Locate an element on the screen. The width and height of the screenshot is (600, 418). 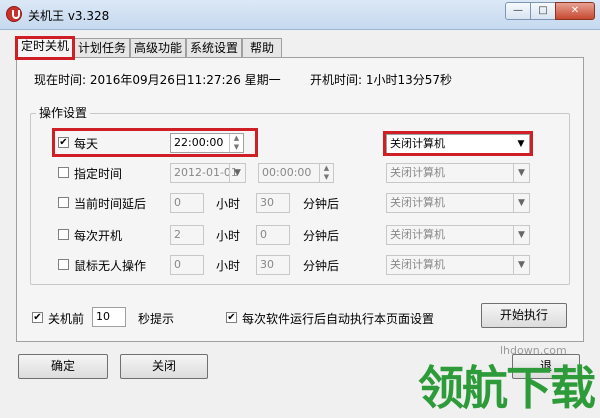
power-icon is located at coordinates (14, 14).